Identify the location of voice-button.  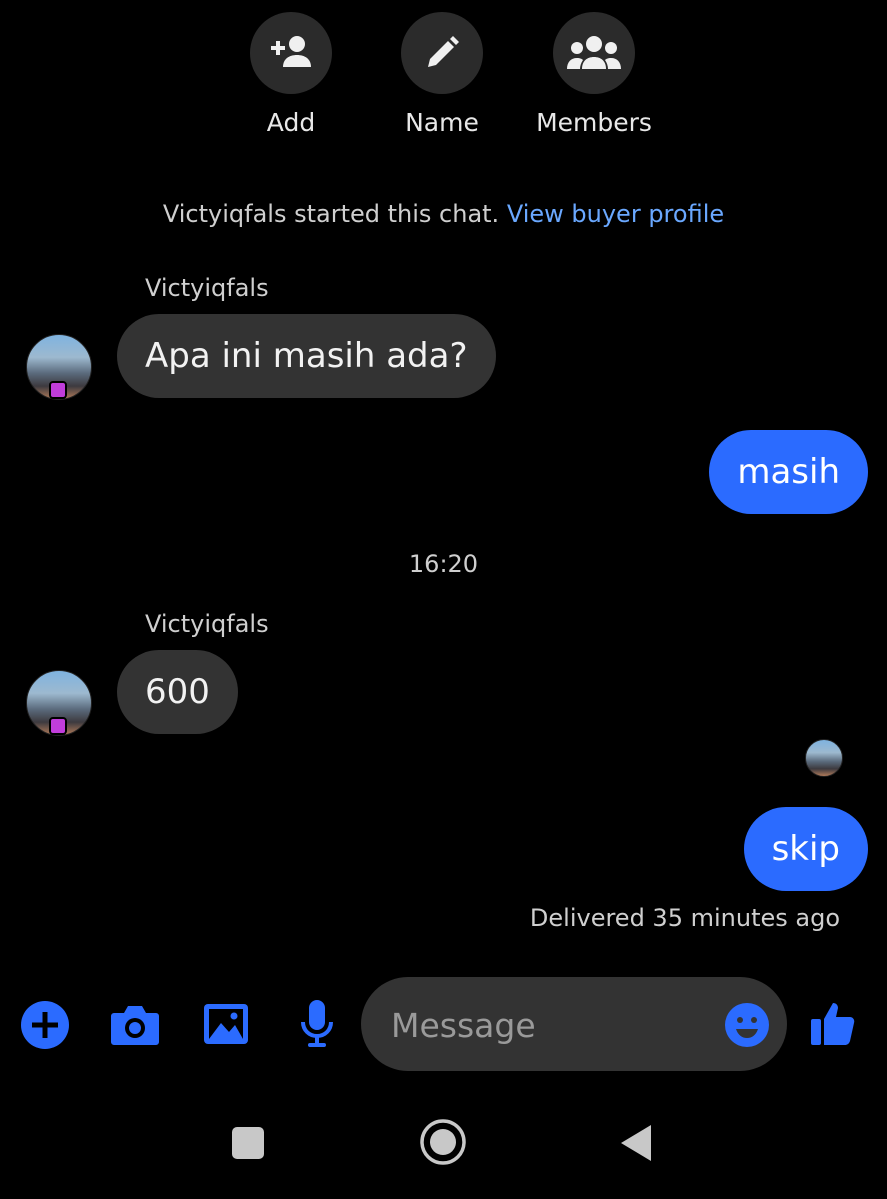
(317, 1024).